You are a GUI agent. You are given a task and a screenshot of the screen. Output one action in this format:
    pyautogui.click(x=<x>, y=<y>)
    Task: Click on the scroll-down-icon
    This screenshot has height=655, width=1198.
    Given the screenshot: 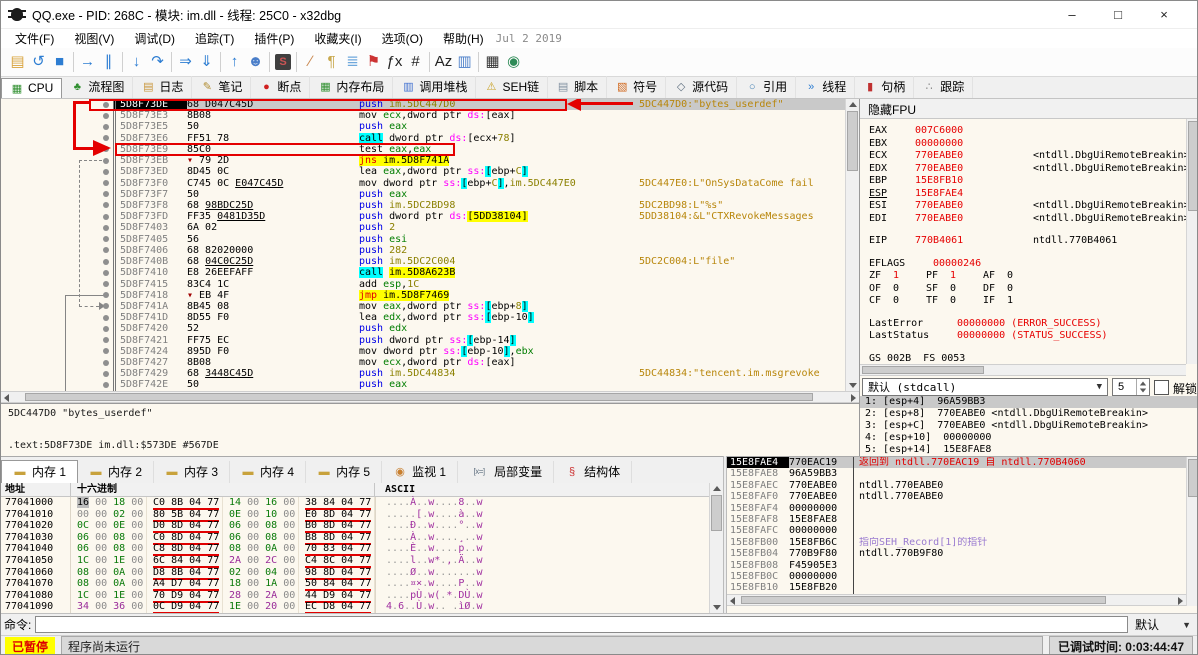 What is the action you would take?
    pyautogui.click(x=717, y=607)
    